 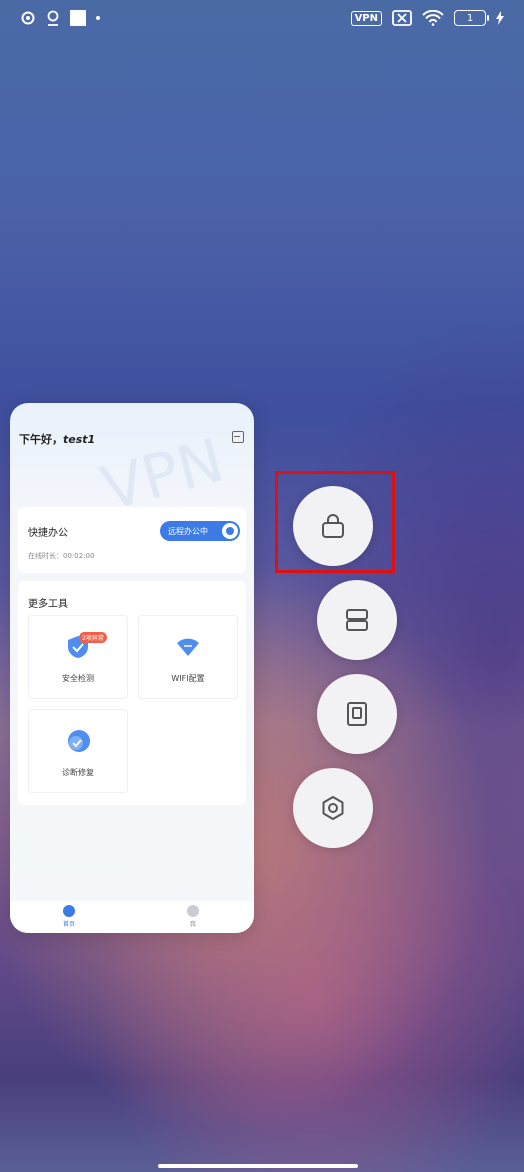 I want to click on split-screen-icon, so click(x=357, y=620).